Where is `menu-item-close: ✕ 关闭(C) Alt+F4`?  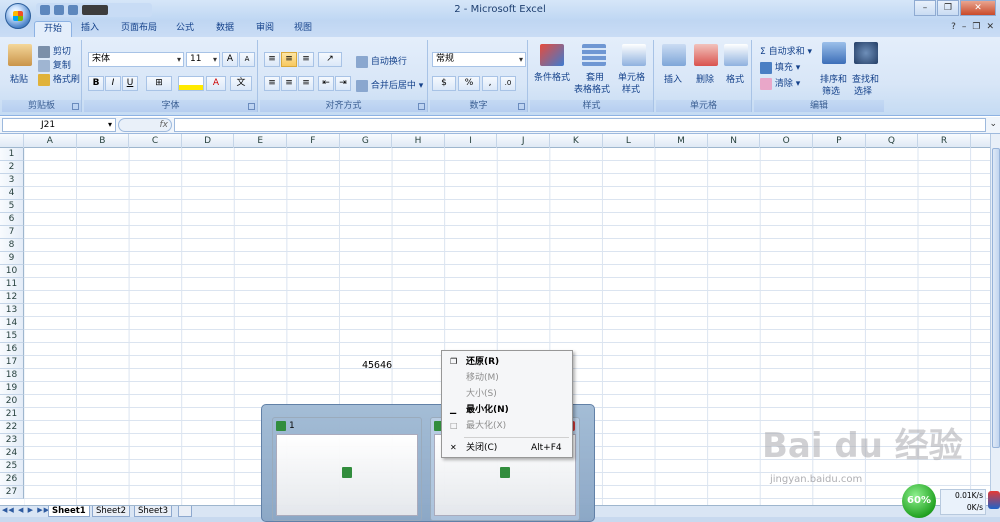 menu-item-close: ✕ 关闭(C) Alt+F4 is located at coordinates (507, 448).